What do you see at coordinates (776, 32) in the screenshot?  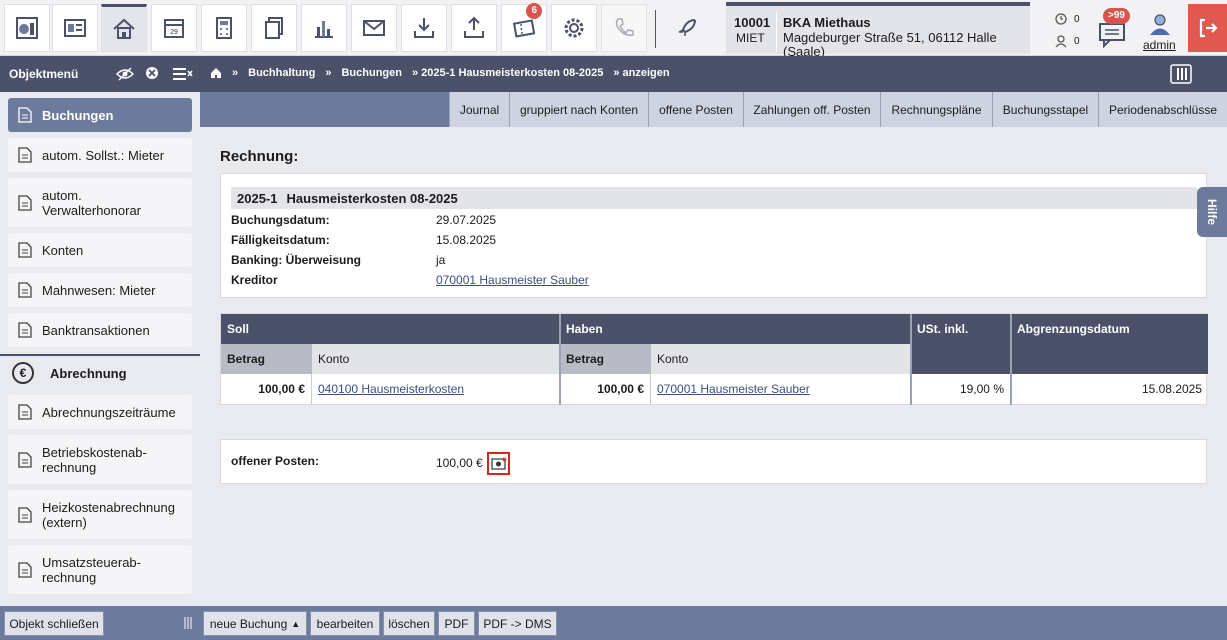 I see `object-divider` at bounding box center [776, 32].